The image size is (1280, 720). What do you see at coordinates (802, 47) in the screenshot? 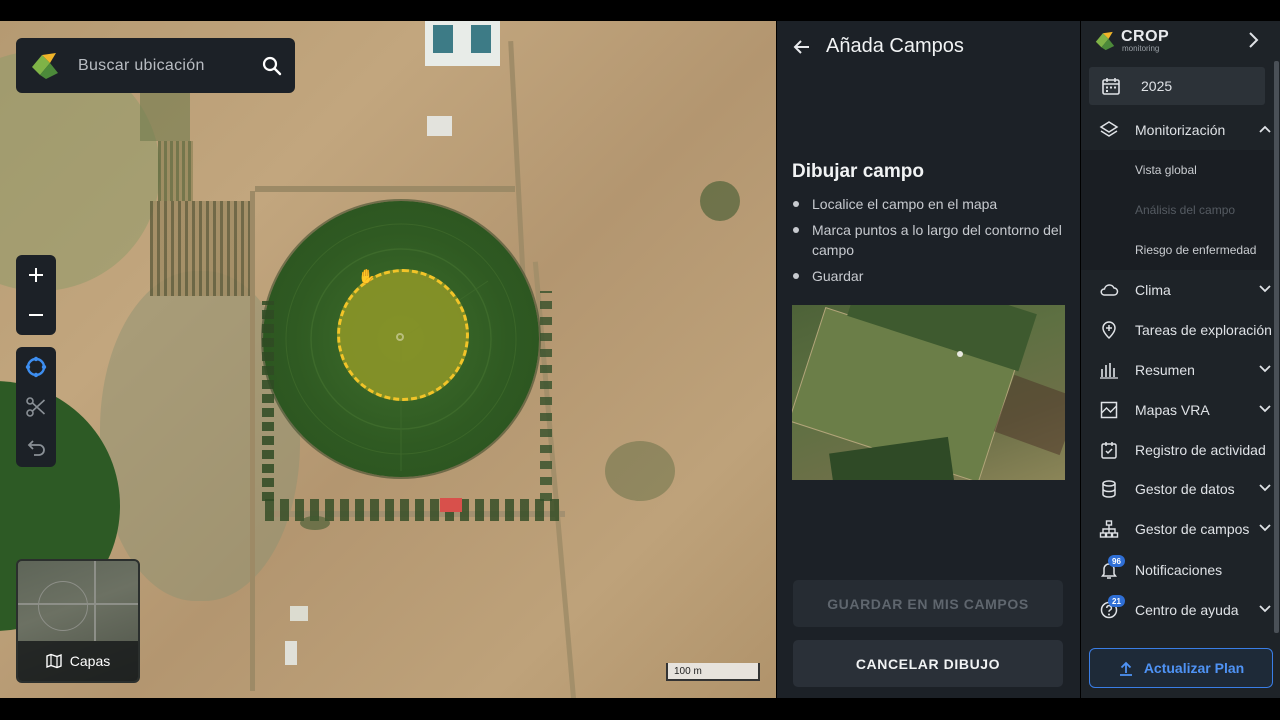
I see `back-arrow-icon` at bounding box center [802, 47].